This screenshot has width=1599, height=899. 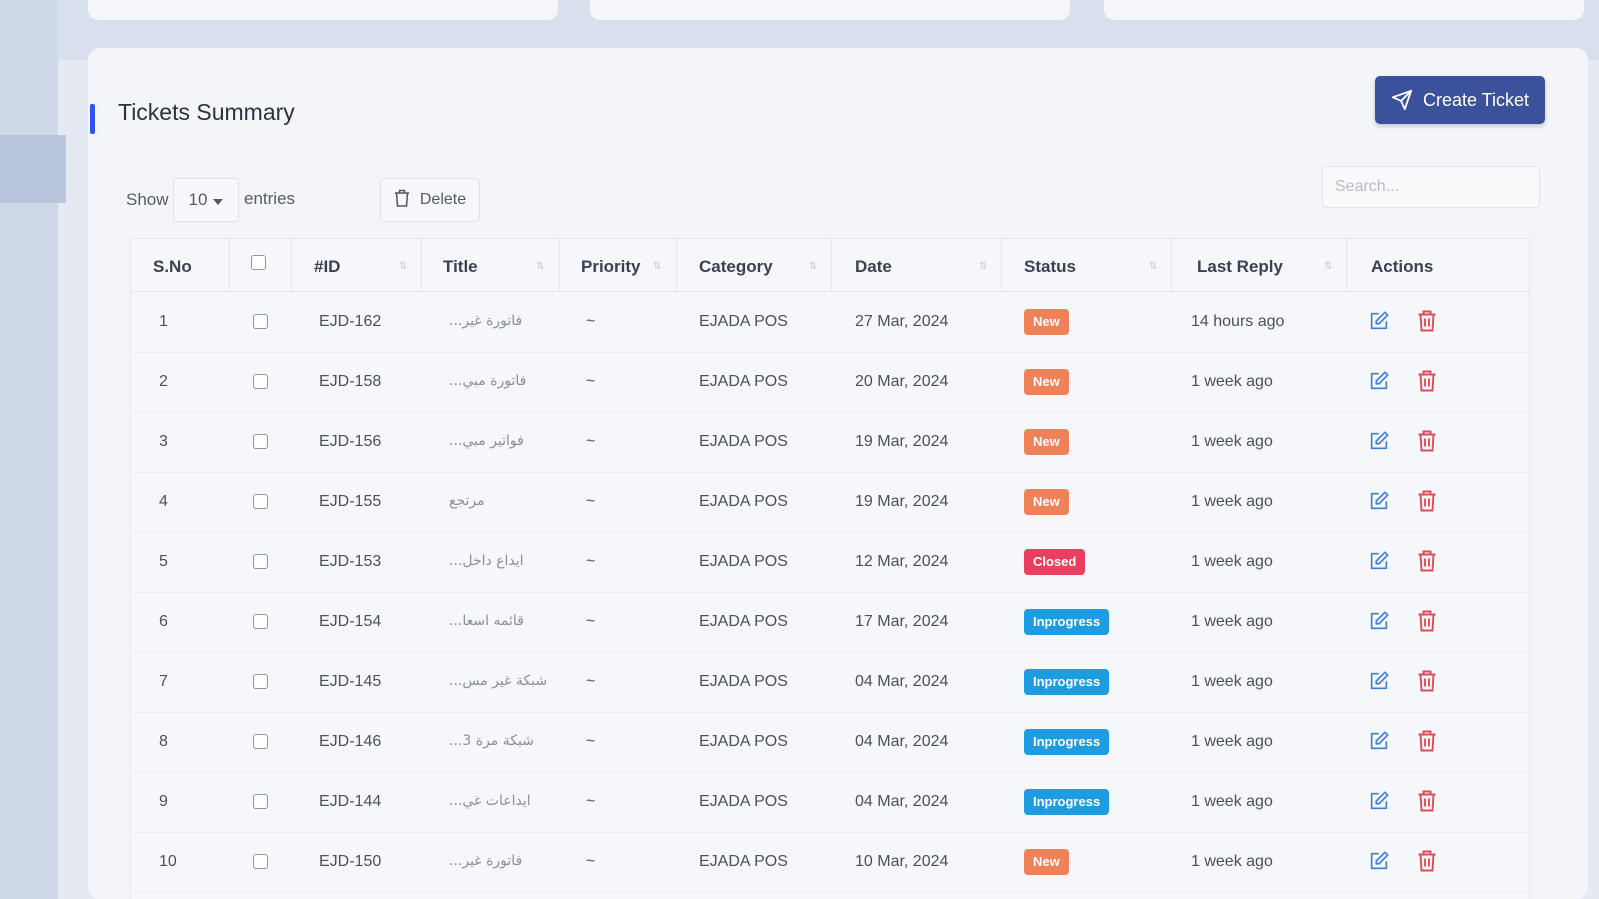 I want to click on column-header-id: #ID, so click(x=327, y=267).